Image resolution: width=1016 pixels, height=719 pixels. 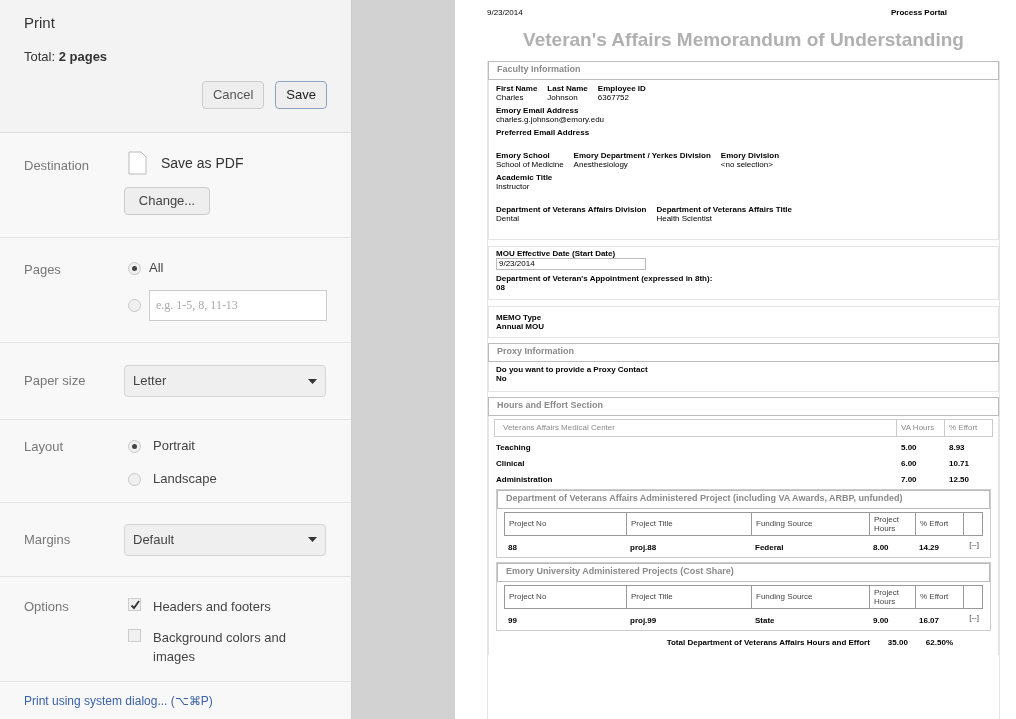 I want to click on form-text: Do you want to provide a Proxy Contact, so click(x=572, y=369).